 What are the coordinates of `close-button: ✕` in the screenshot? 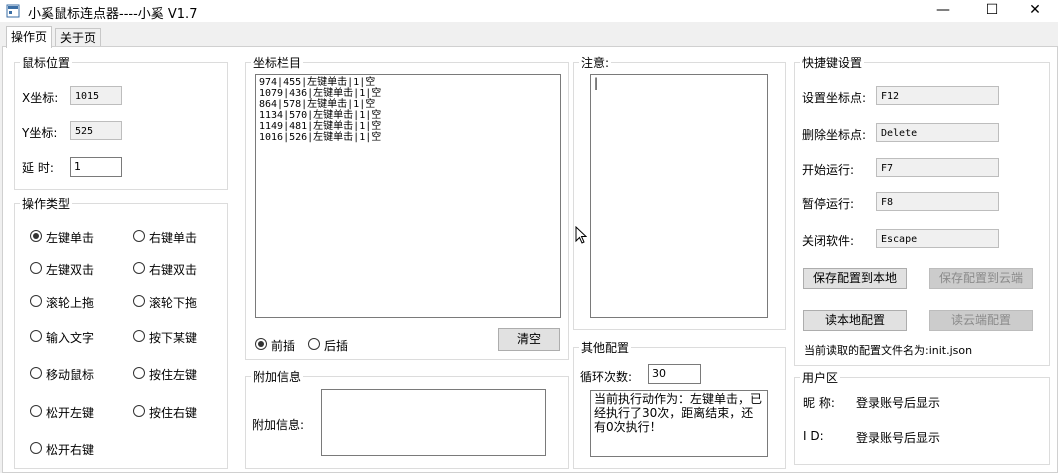 It's located at (1035, 11).